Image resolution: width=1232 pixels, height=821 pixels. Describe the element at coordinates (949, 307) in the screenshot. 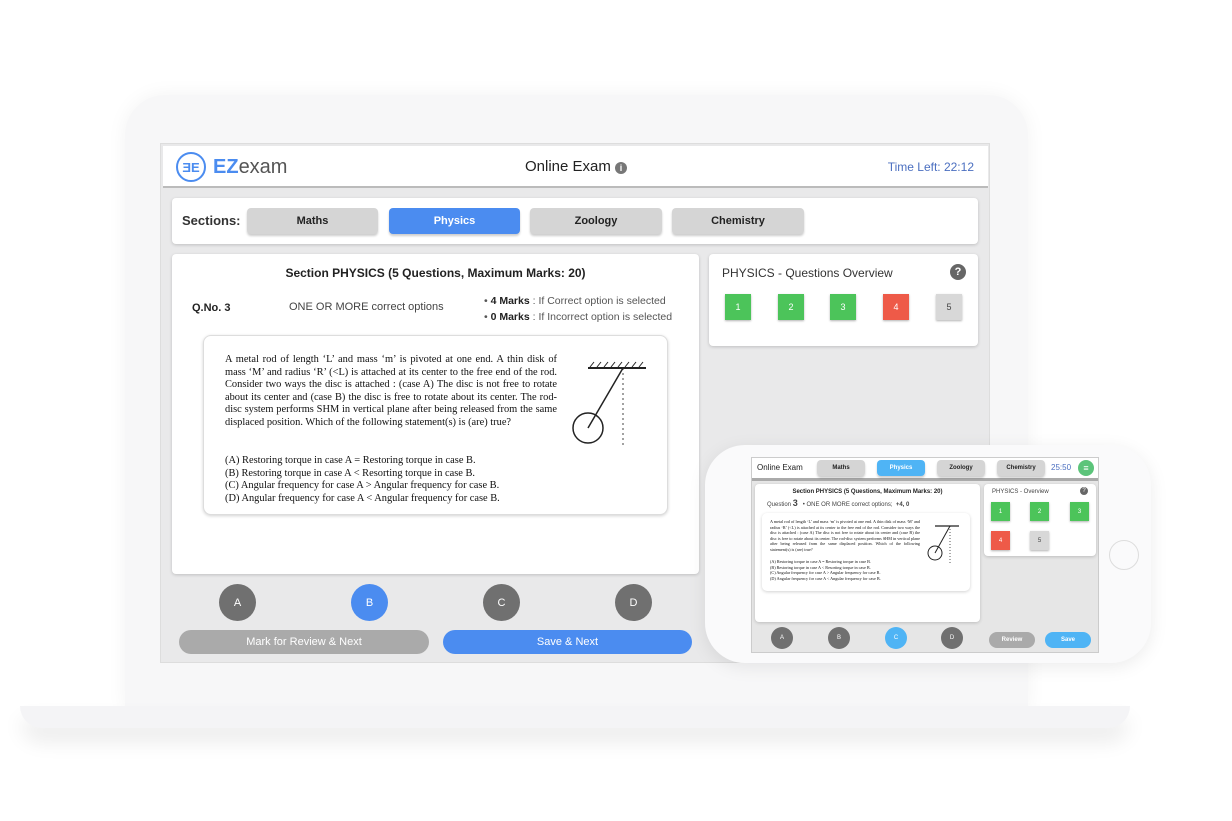

I see `question-tile-5: 5` at that location.